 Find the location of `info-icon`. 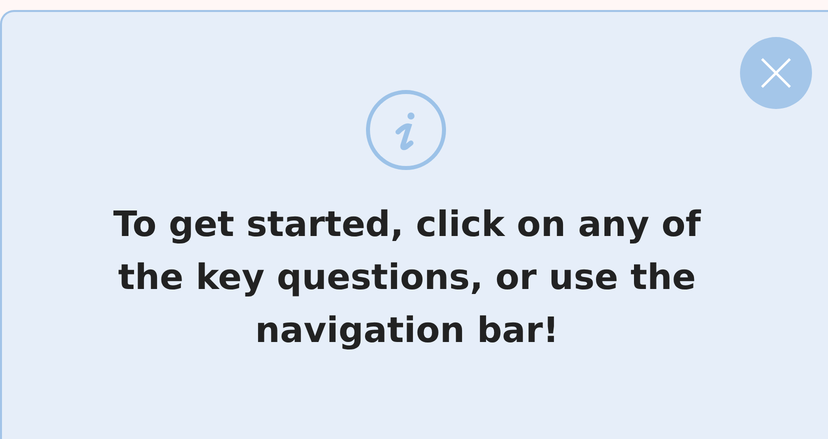

info-icon is located at coordinates (406, 130).